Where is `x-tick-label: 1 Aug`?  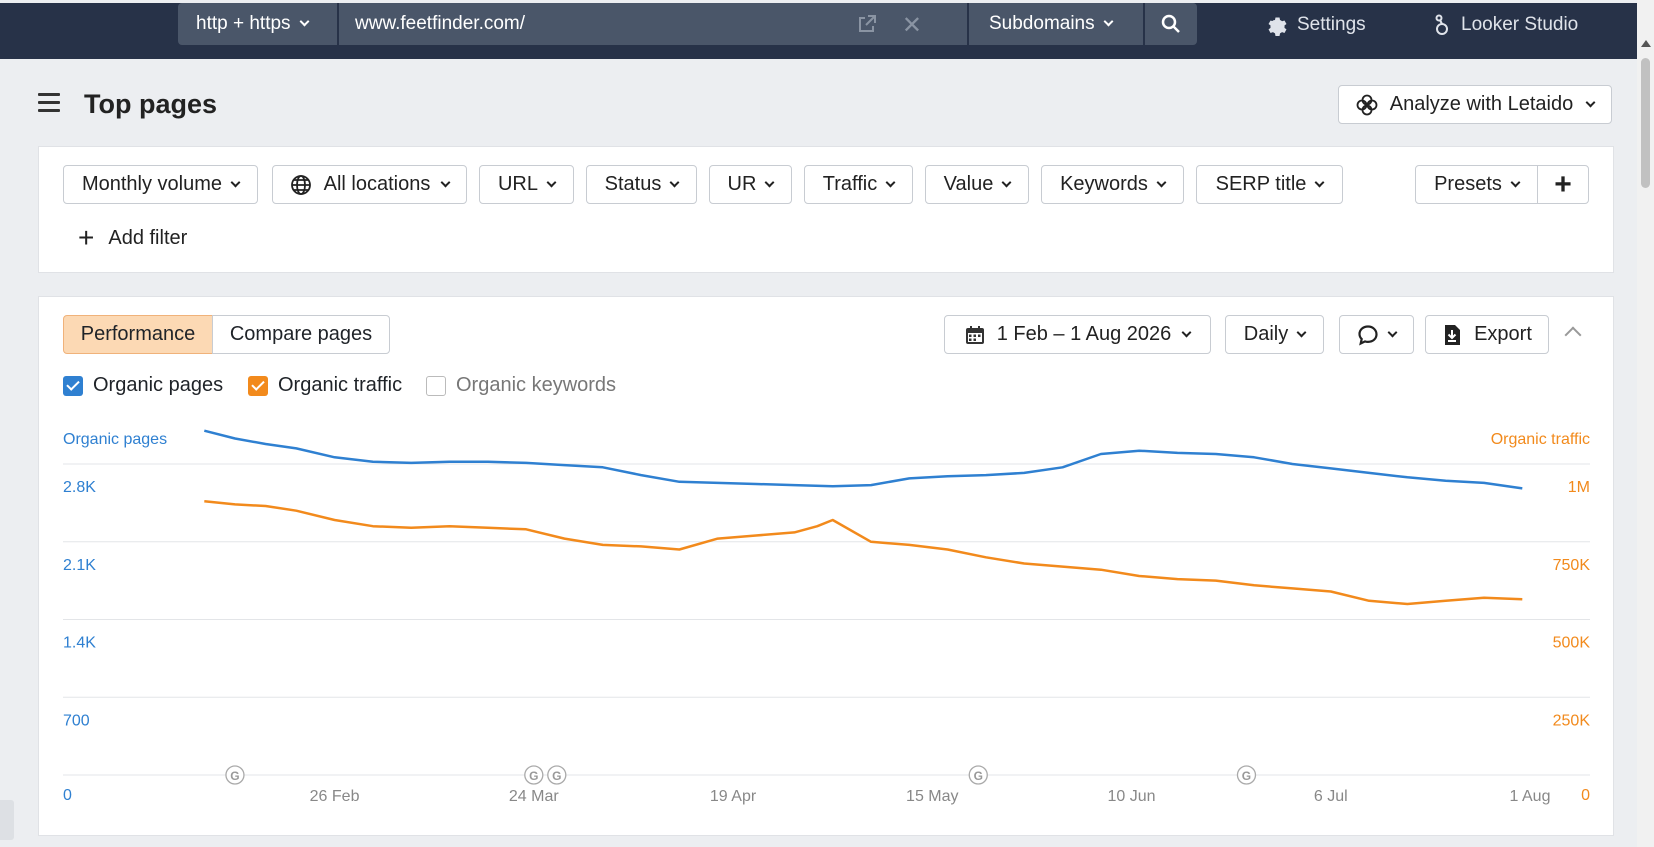
x-tick-label: 1 Aug is located at coordinates (1530, 796).